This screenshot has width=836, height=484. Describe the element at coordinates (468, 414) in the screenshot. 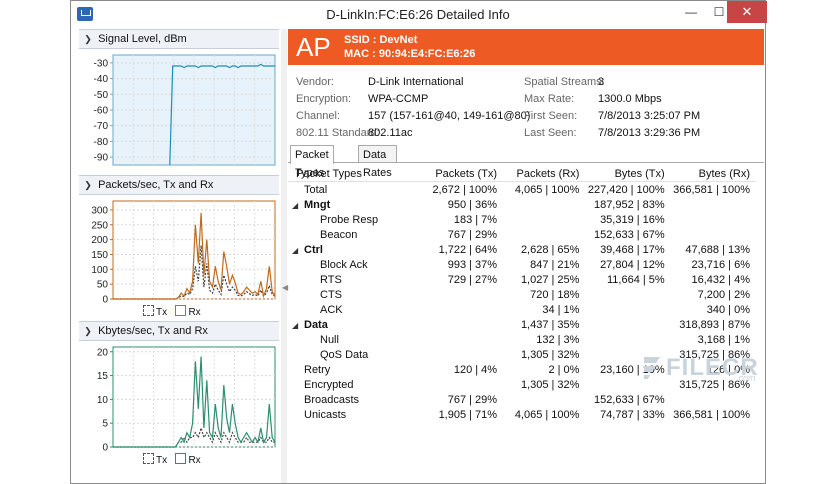

I see `cell-tx: 1,905 | 71%` at that location.